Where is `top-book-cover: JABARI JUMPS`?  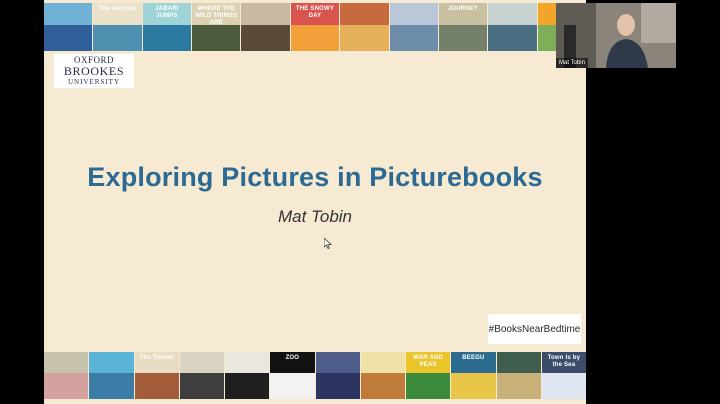
top-book-cover: JABARI JUMPS is located at coordinates (167, 27).